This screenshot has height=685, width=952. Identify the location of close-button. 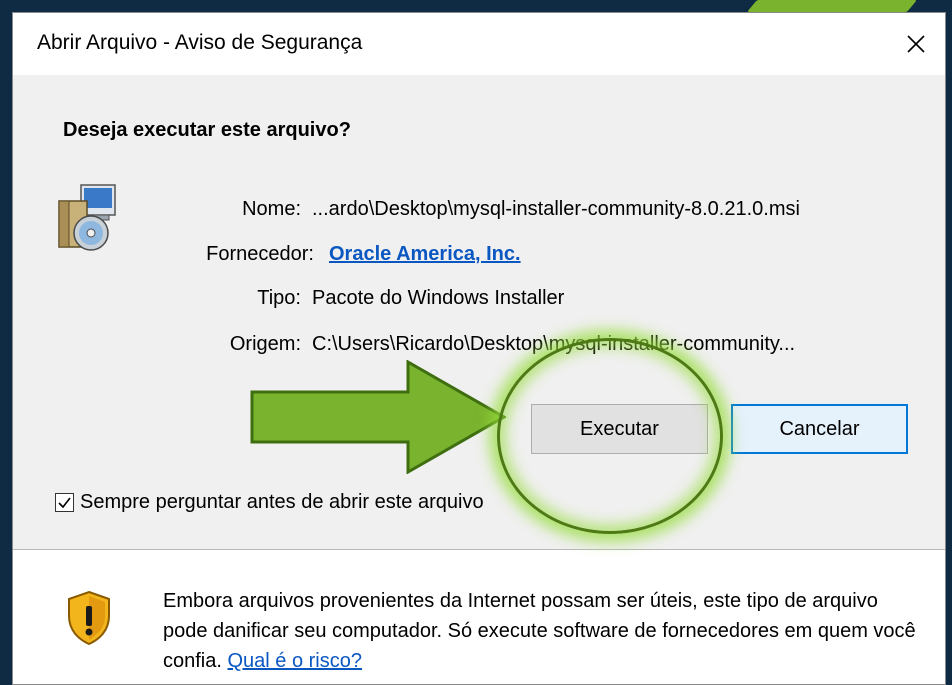
(916, 44).